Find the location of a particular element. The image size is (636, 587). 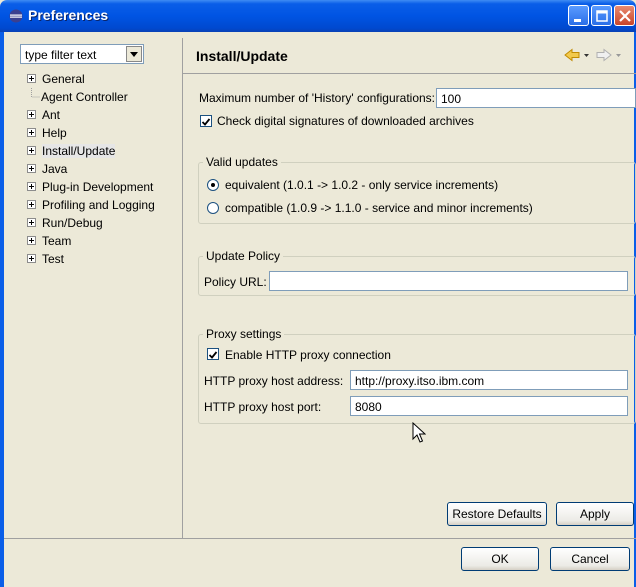

tree-item-label: Install/Update is located at coordinates (79, 151).